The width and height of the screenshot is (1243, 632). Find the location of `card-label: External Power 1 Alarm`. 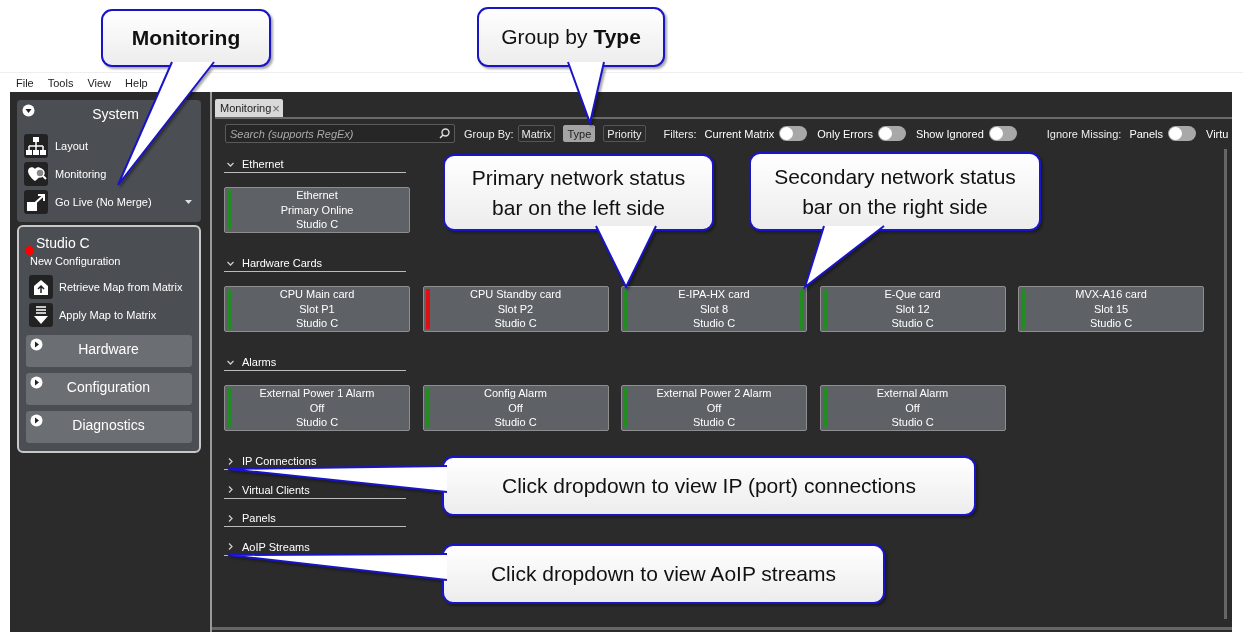

card-label: External Power 1 Alarm is located at coordinates (317, 393).